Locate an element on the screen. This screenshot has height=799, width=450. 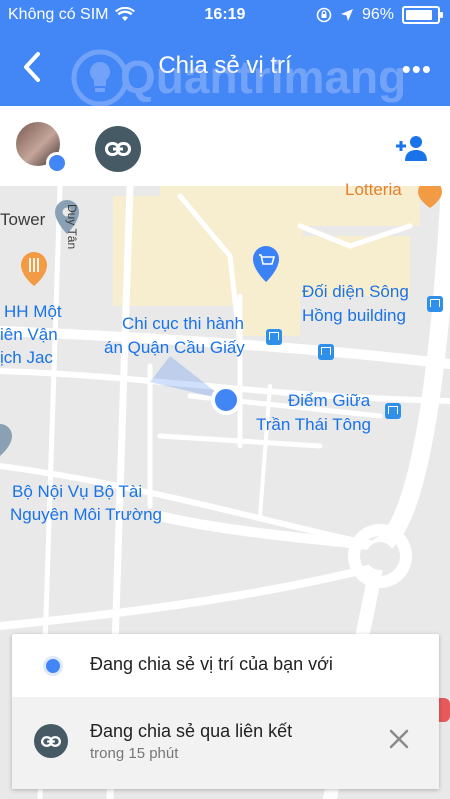
sharing-link-row: Đang chia sẻ qua liên kết trong 15 phút is located at coordinates (225, 743).